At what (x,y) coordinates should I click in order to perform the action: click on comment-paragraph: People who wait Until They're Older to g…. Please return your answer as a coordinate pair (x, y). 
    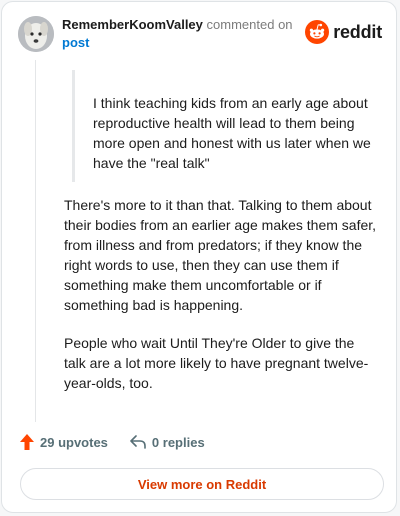
    Looking at the image, I should click on (216, 363).